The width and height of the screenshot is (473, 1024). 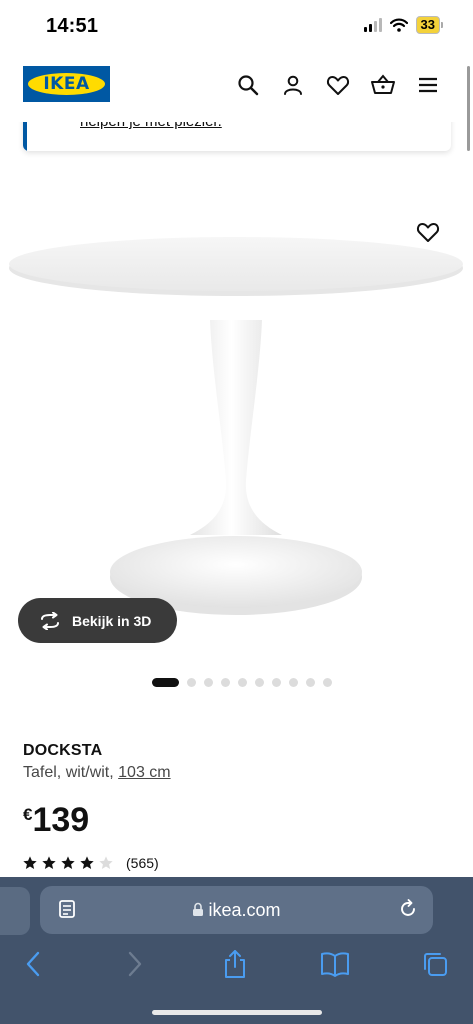 What do you see at coordinates (106, 862) in the screenshot?
I see `star-empty-icon` at bounding box center [106, 862].